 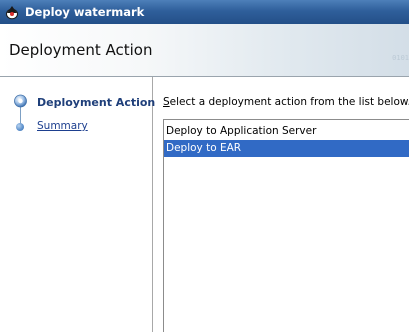 I want to click on step-summary: Summary, so click(x=76, y=128).